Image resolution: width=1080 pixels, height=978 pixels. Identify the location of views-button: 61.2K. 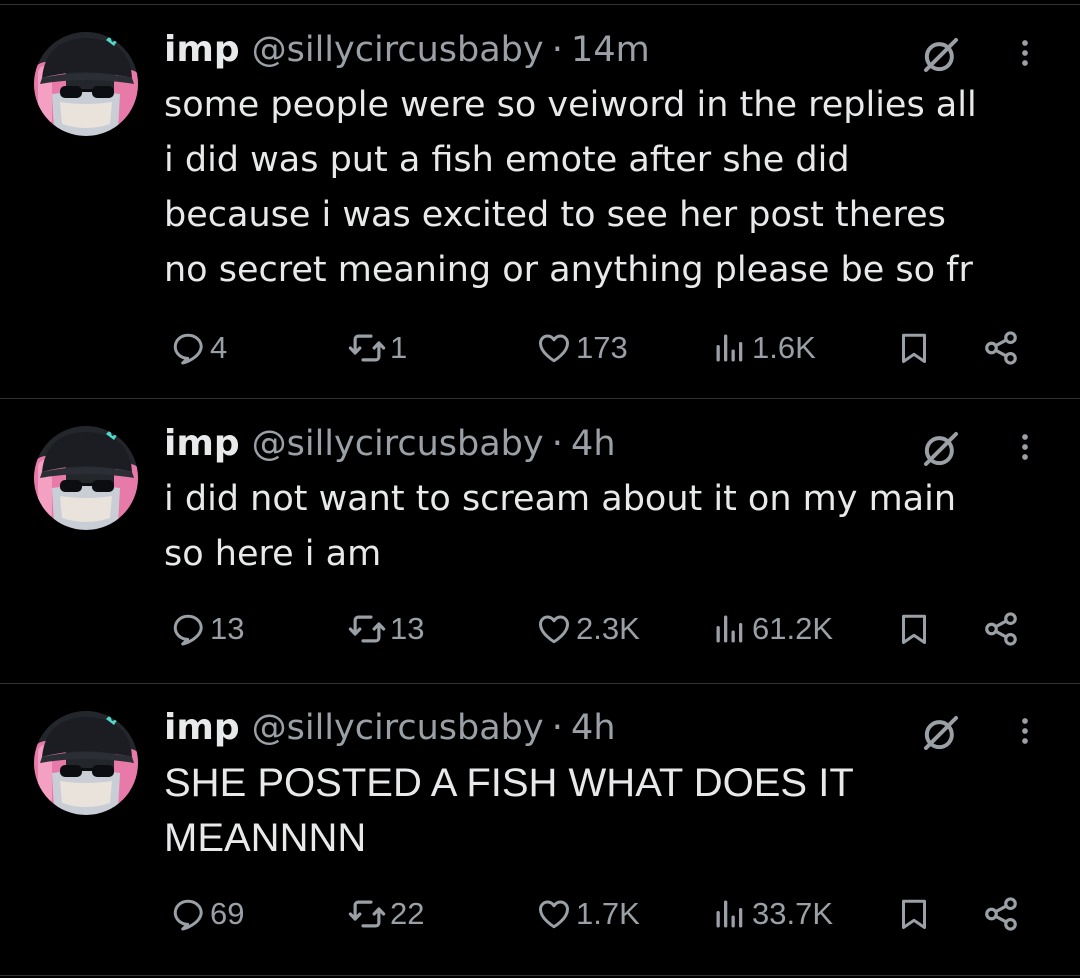
(772, 629).